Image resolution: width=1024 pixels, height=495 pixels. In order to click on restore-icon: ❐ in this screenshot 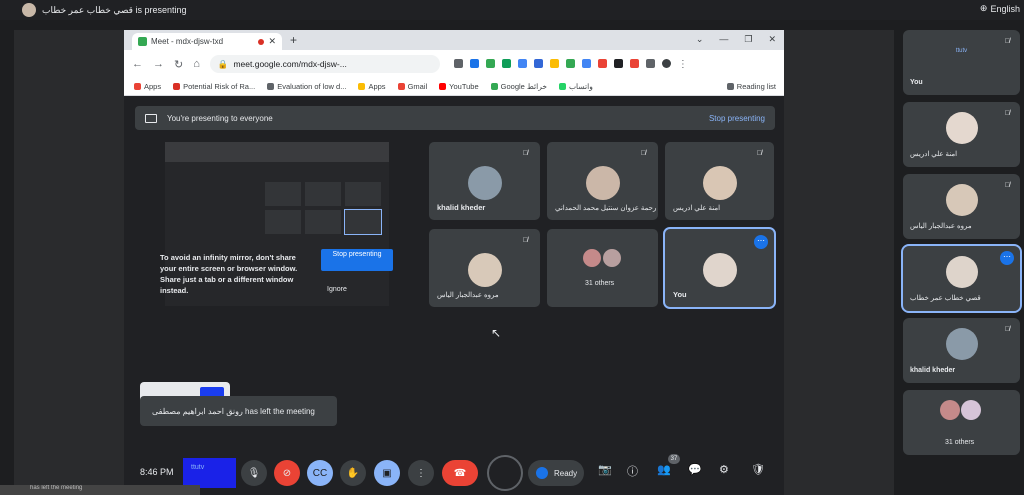, I will do `click(748, 39)`.